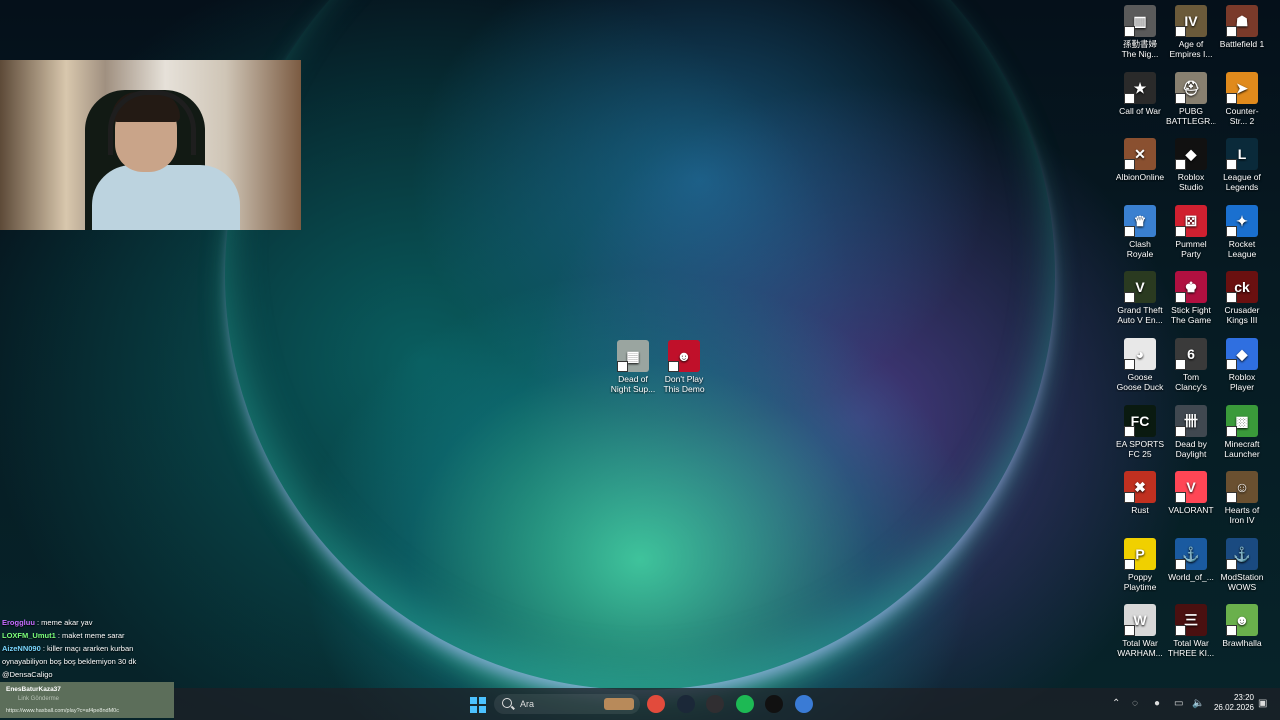 The image size is (1280, 720). I want to click on shortcut-label: ModStation WOWS, so click(1242, 581).